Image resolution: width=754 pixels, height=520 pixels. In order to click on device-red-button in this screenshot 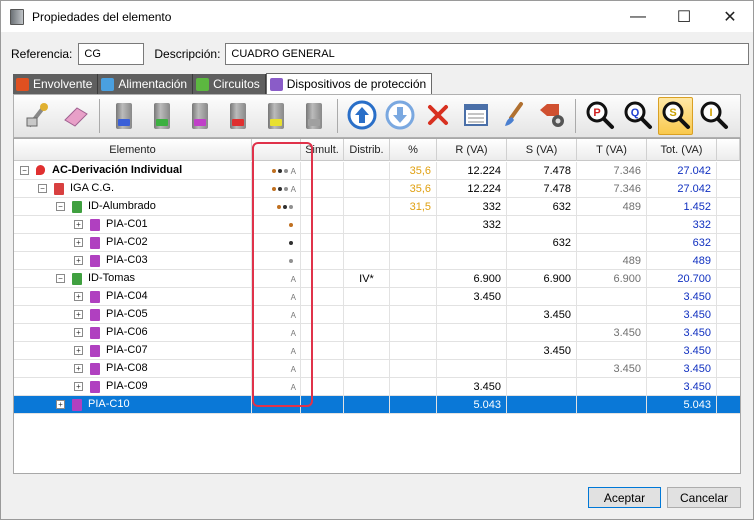, I will do `click(237, 116)`.